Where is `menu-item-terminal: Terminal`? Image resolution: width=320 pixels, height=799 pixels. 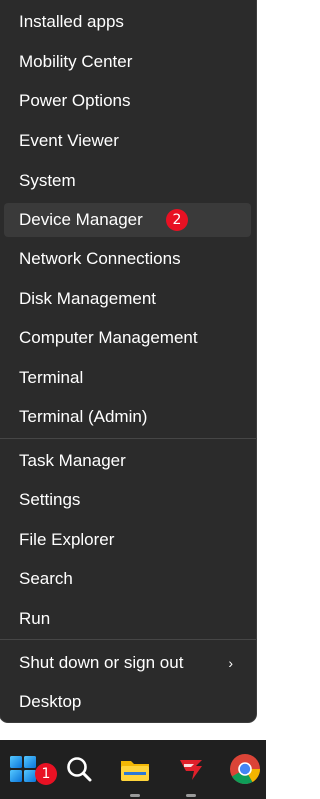 menu-item-terminal: Terminal is located at coordinates (127, 378).